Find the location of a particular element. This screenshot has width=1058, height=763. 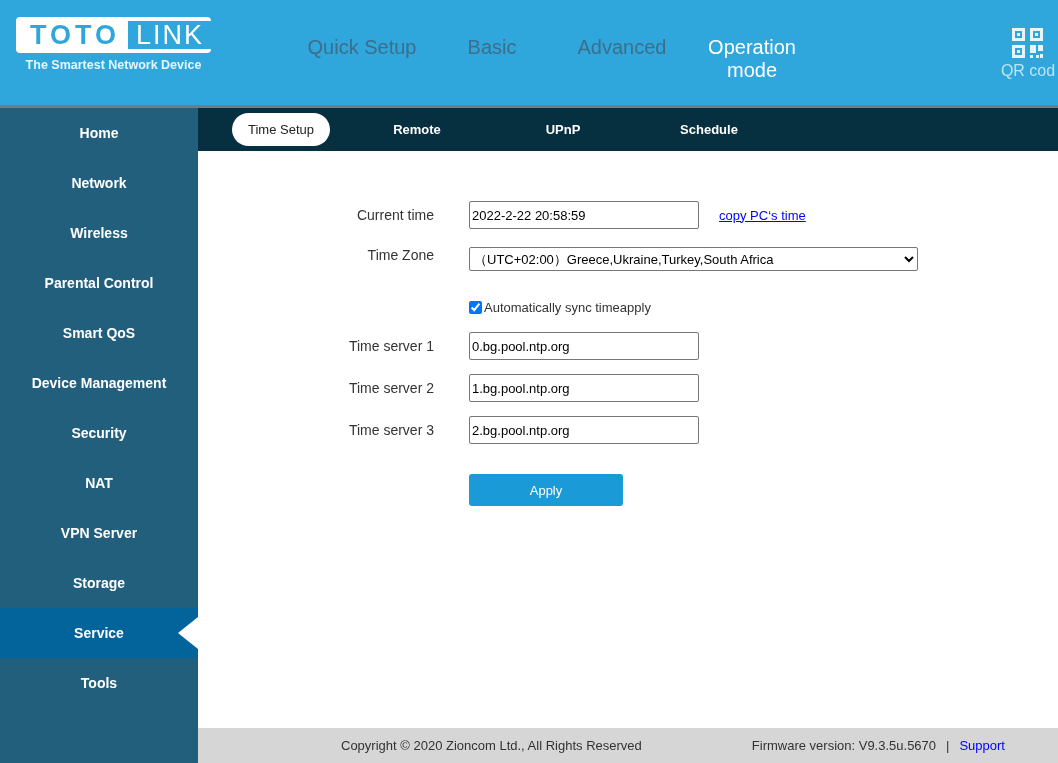

field-label: Time Zone is located at coordinates (400, 255).